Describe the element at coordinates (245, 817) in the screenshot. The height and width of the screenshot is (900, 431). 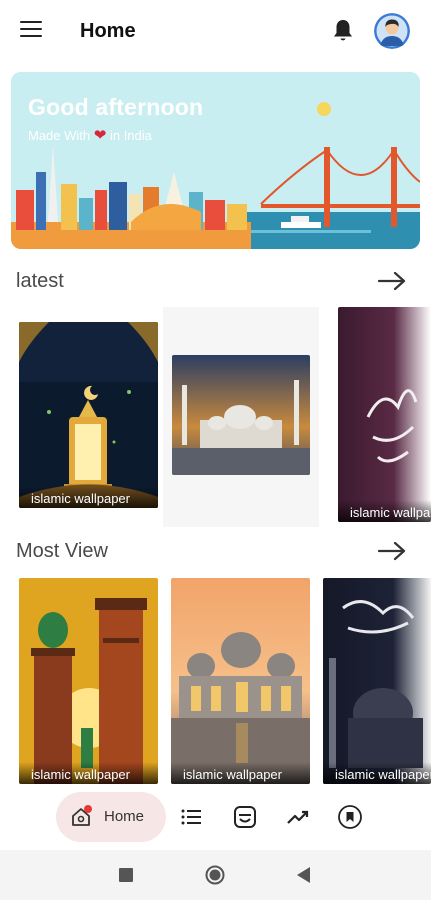
I see `collections-icon` at that location.